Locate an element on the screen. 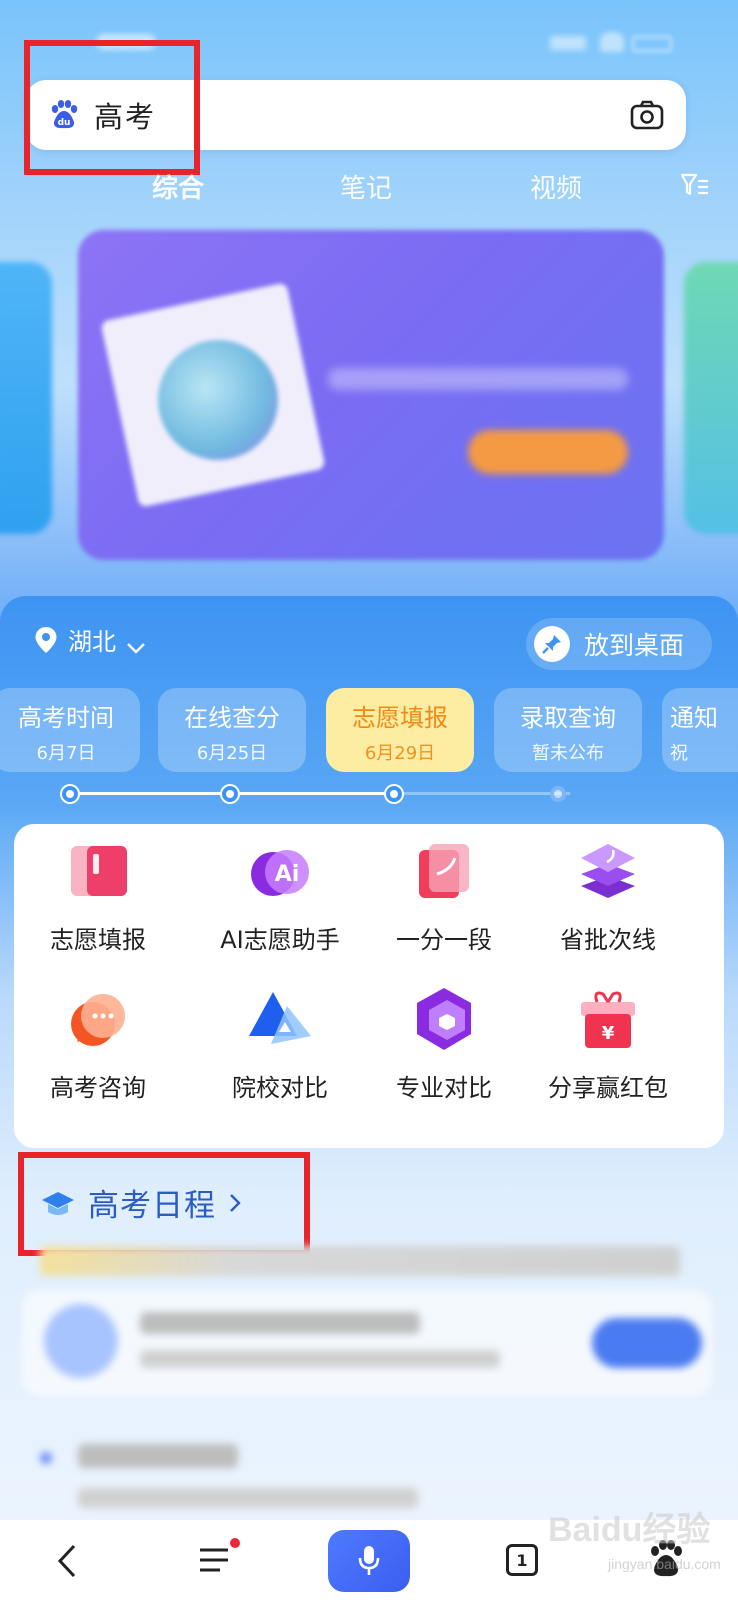 Image resolution: width=738 pixels, height=1600 pixels. stage-date: 祝 is located at coordinates (679, 753).